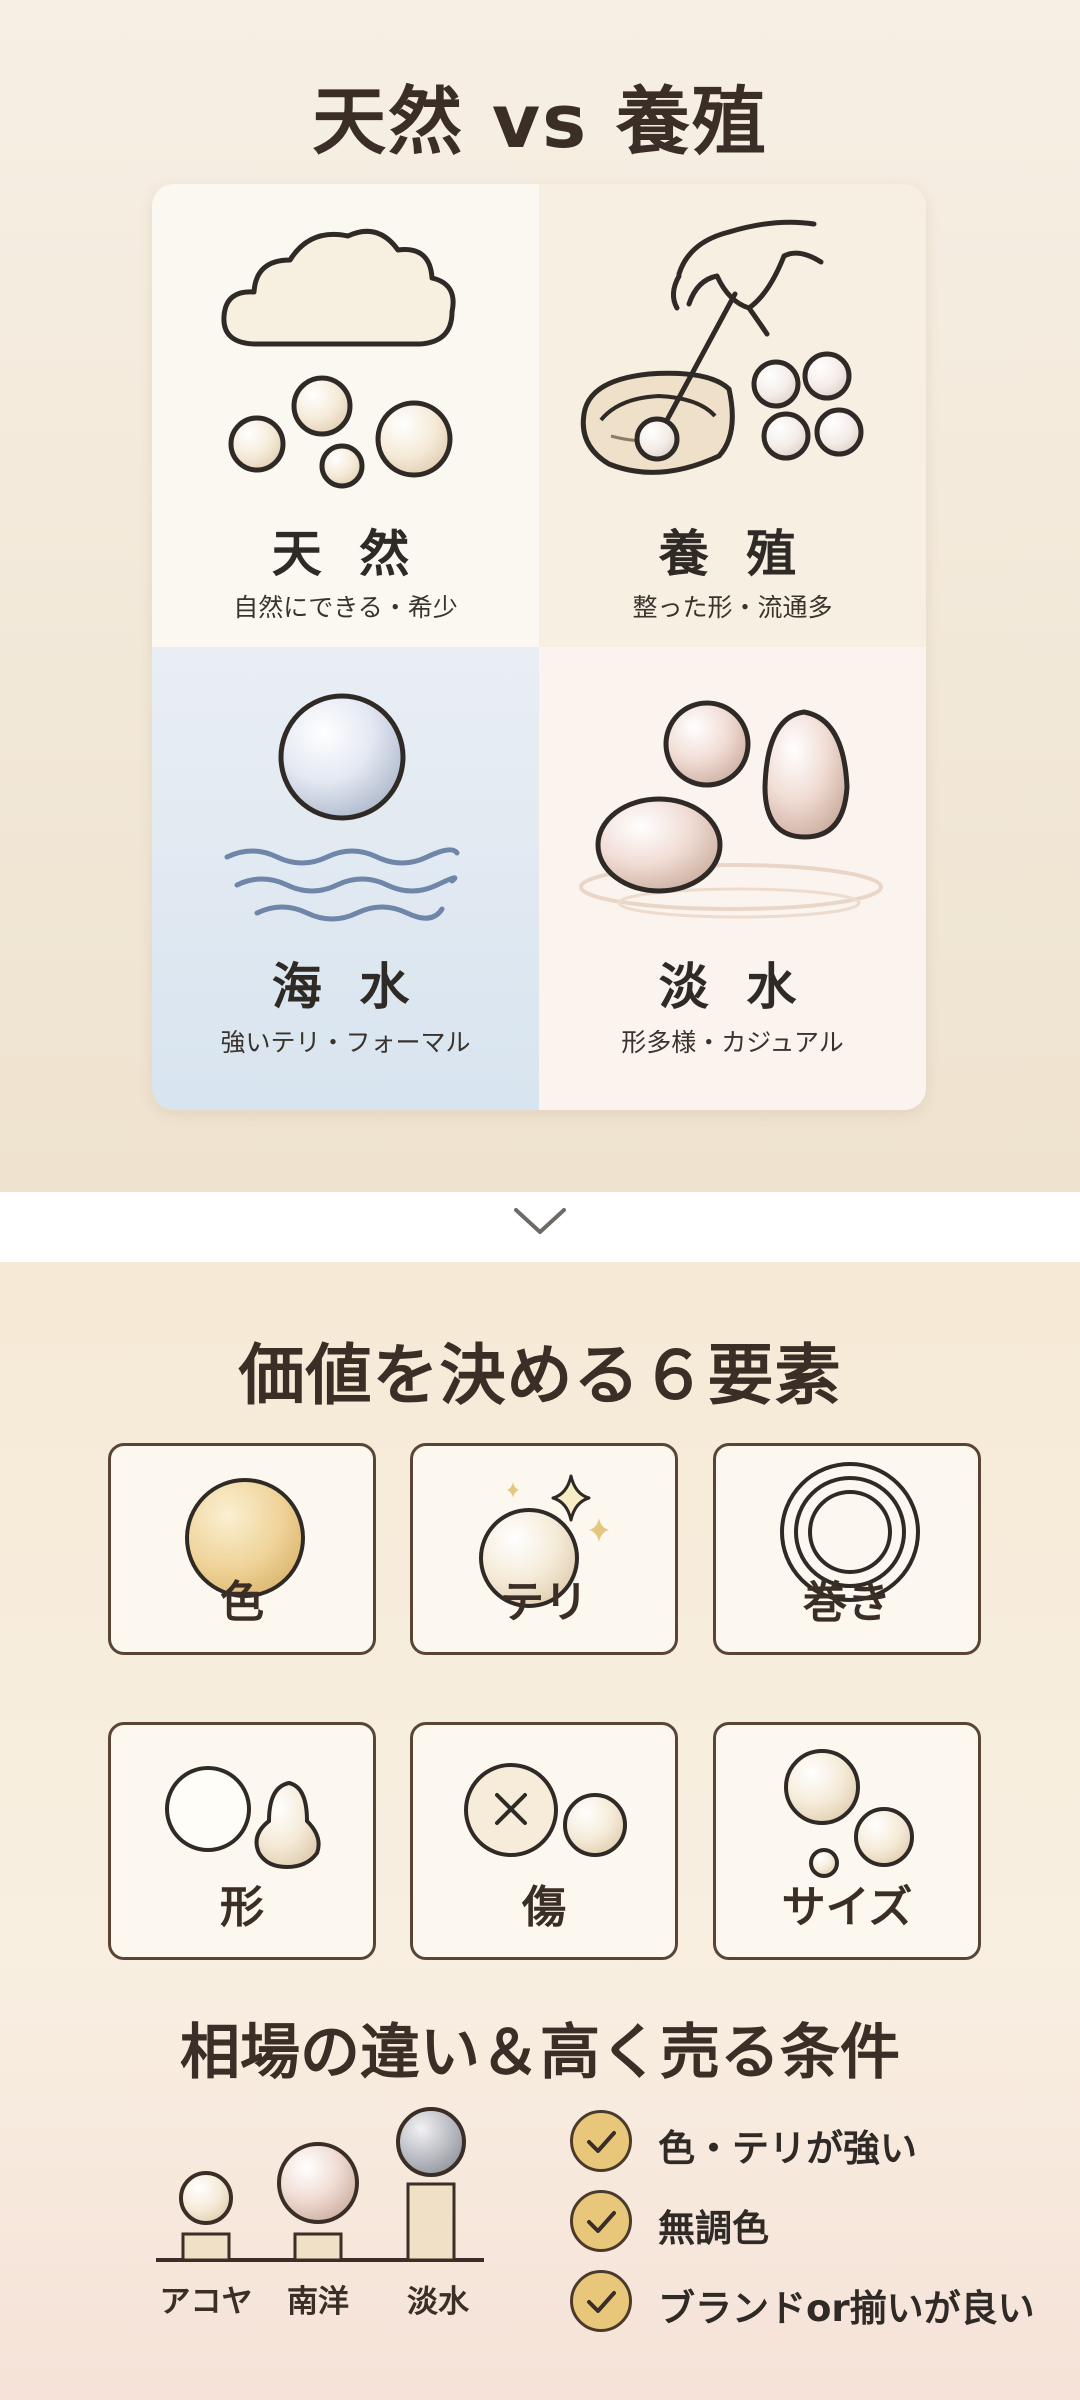 Image resolution: width=1080 pixels, height=2400 pixels. I want to click on bar-label-south-sea: 南洋, so click(318, 2302).